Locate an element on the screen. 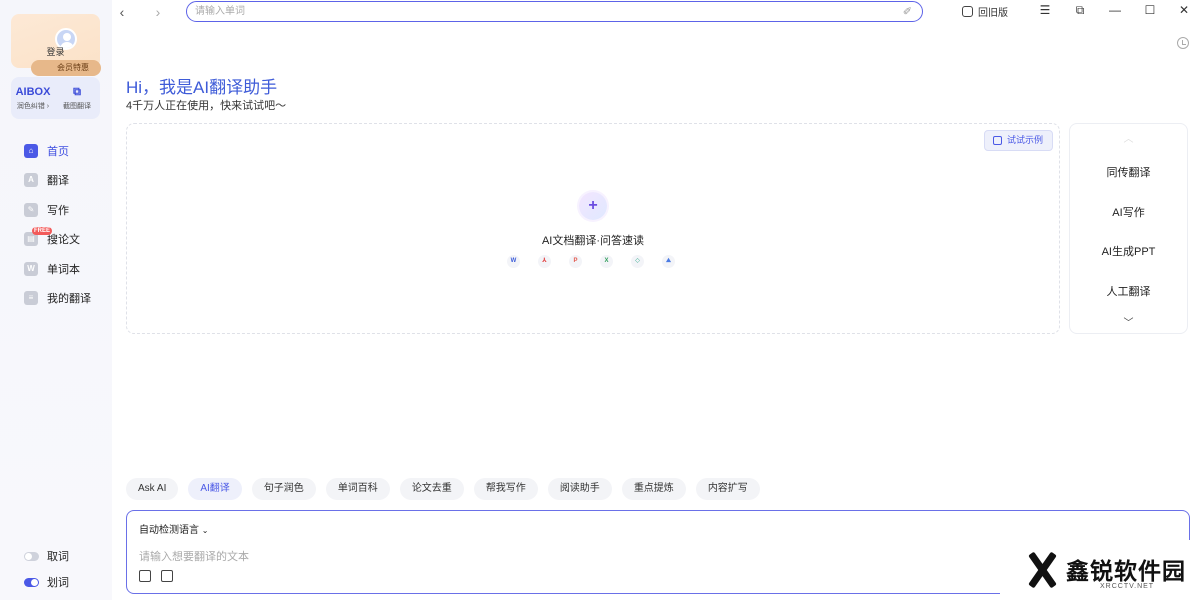 The image size is (1200, 600). word-pick-label: 取词 is located at coordinates (58, 557).